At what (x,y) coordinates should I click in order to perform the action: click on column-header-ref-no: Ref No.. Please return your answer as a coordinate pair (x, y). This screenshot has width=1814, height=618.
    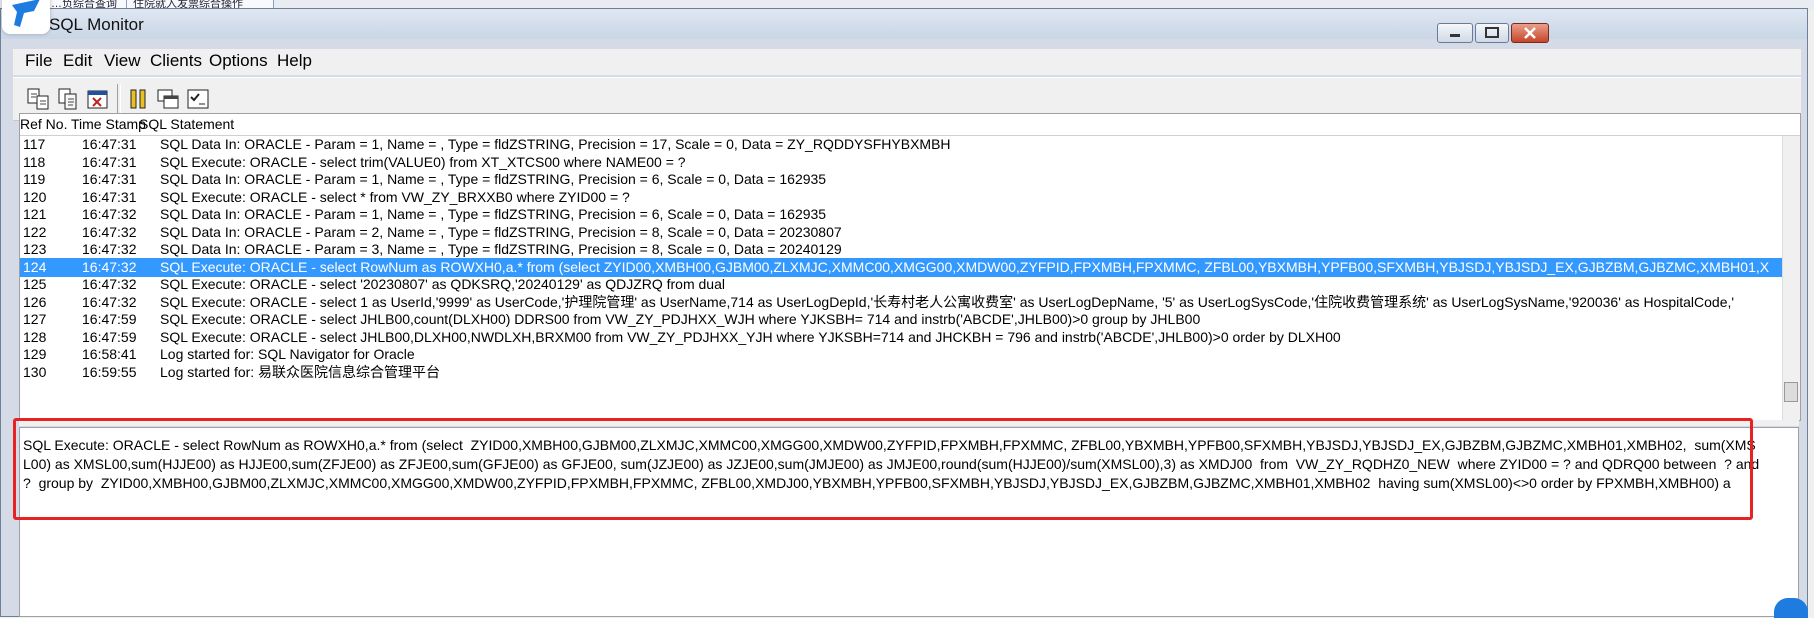
    Looking at the image, I should click on (43, 124).